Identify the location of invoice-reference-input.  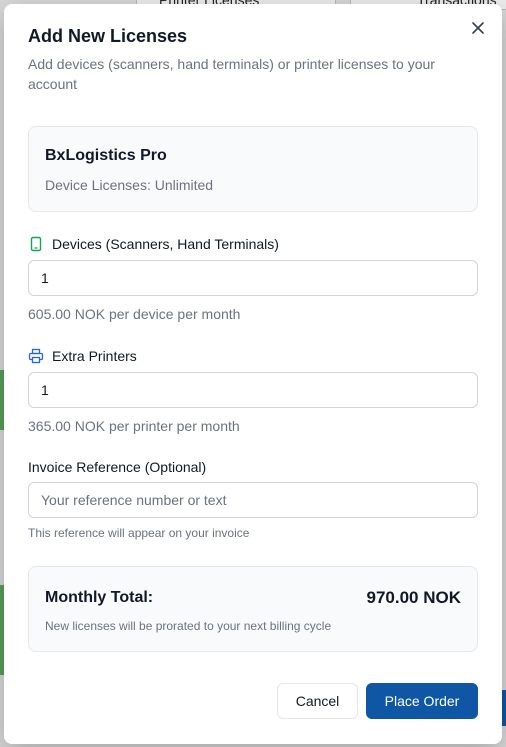
(253, 500).